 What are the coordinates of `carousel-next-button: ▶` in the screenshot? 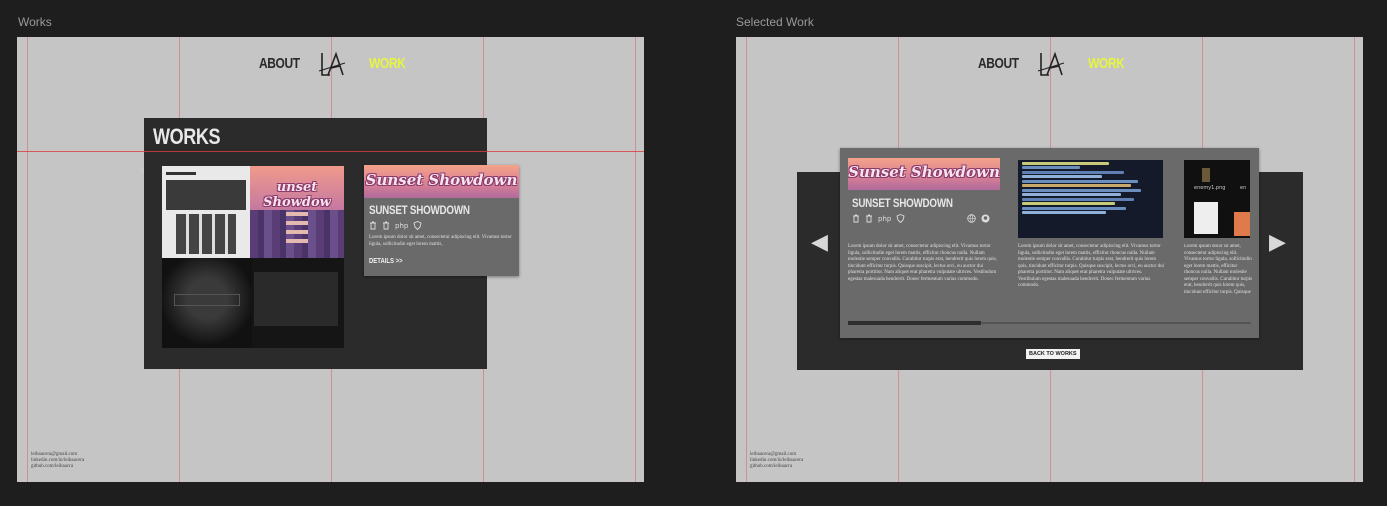 It's located at (1277, 242).